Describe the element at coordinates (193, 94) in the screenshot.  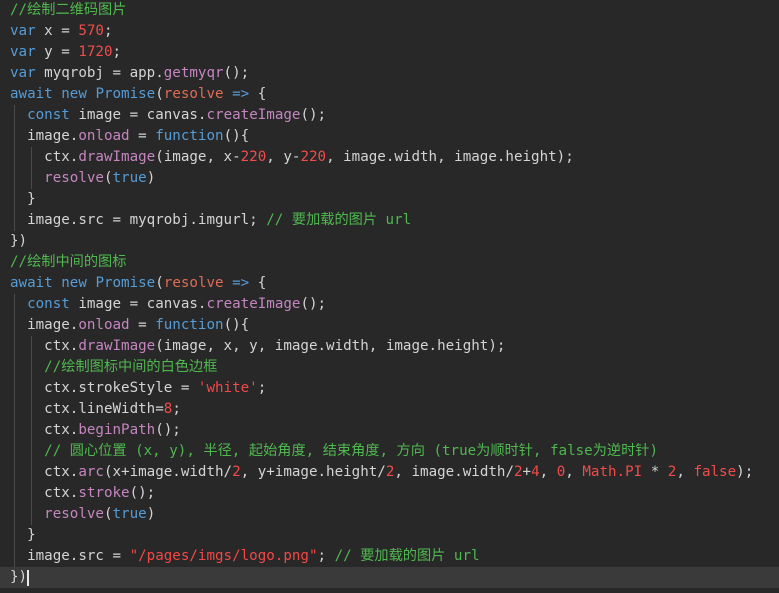
I see `code-token-param: resolve` at that location.